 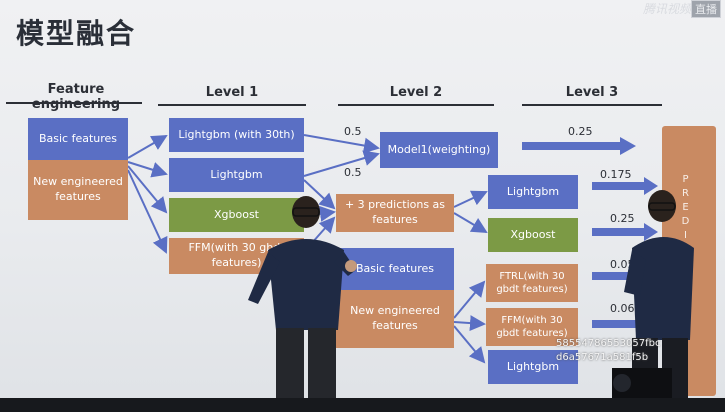 What do you see at coordinates (642, 383) in the screenshot?
I see `camera` at bounding box center [642, 383].